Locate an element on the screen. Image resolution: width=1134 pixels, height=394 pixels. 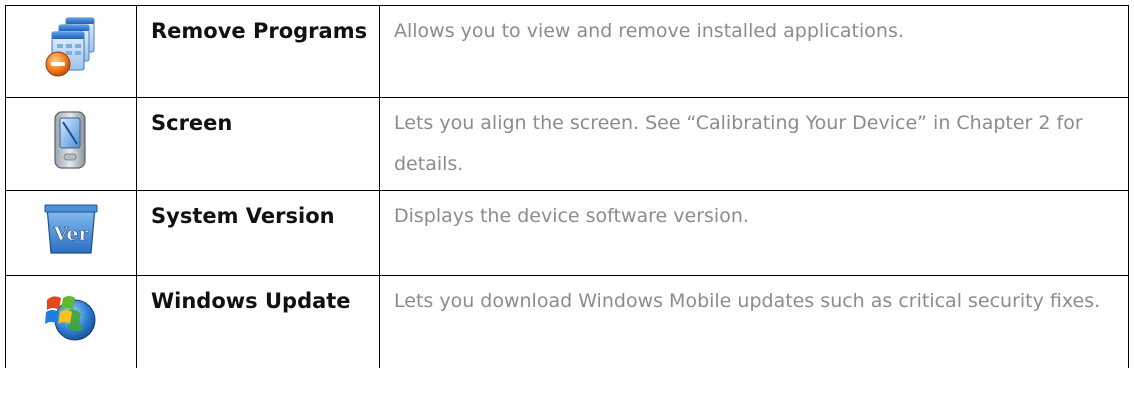
setting-name: System Version is located at coordinates (258, 233).